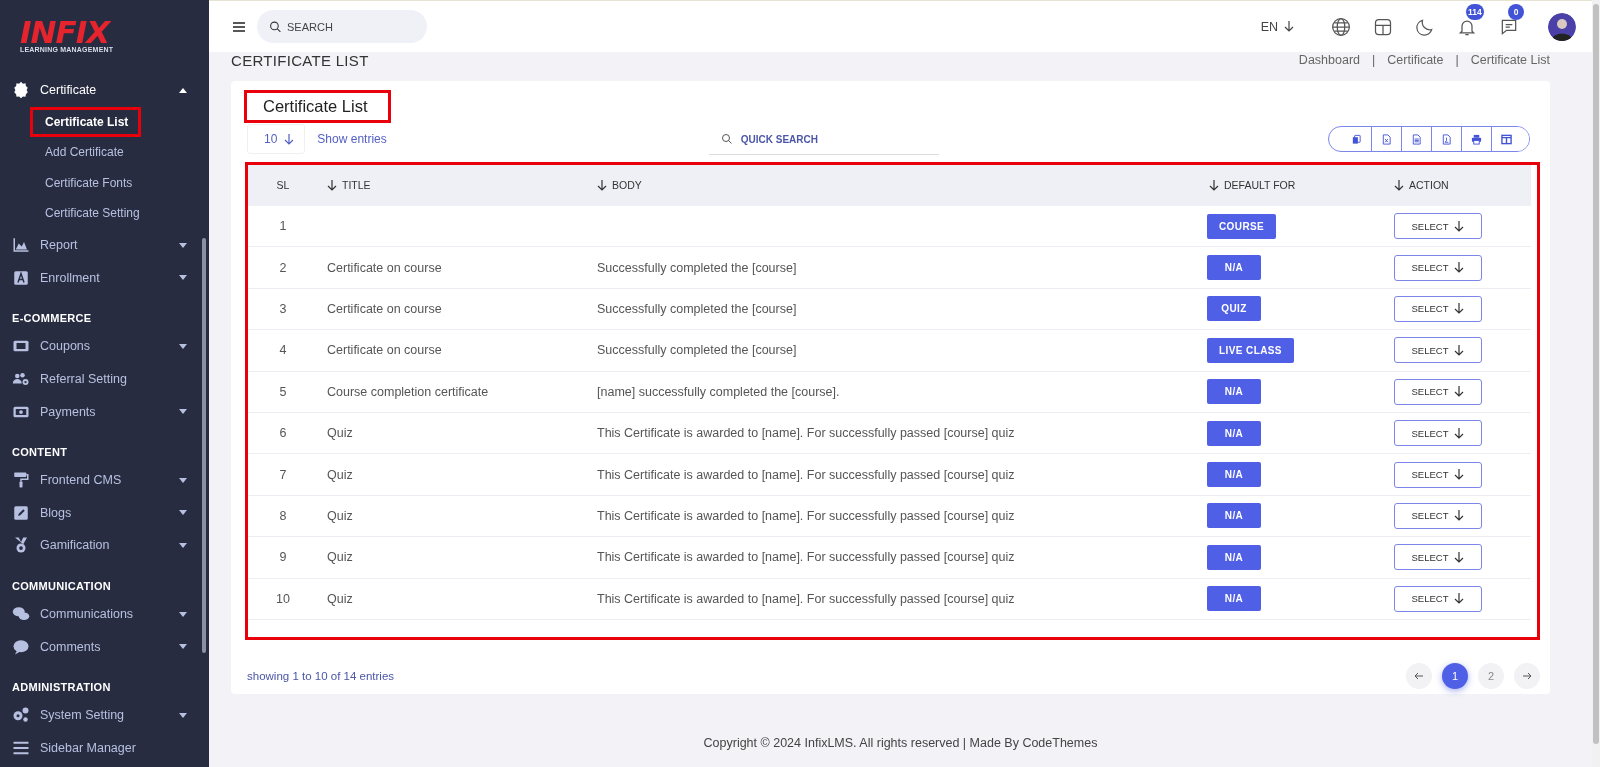  What do you see at coordinates (352, 139) in the screenshot?
I see `entries-label: Show entries` at bounding box center [352, 139].